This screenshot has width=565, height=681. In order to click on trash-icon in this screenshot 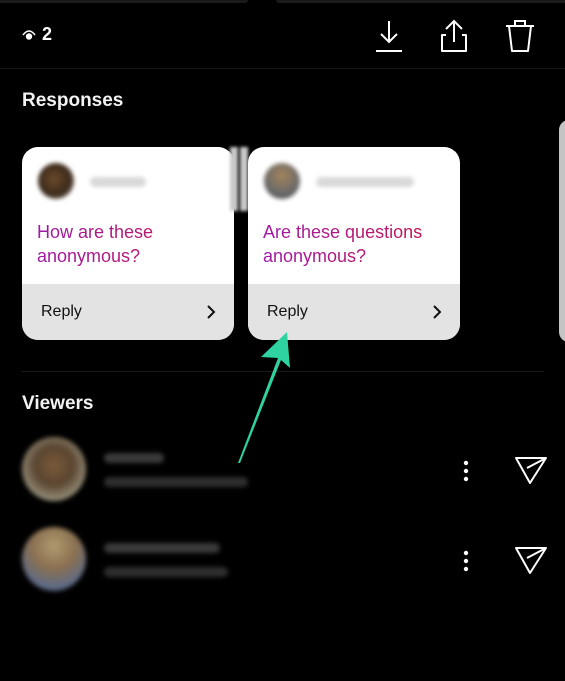, I will do `click(520, 36)`.